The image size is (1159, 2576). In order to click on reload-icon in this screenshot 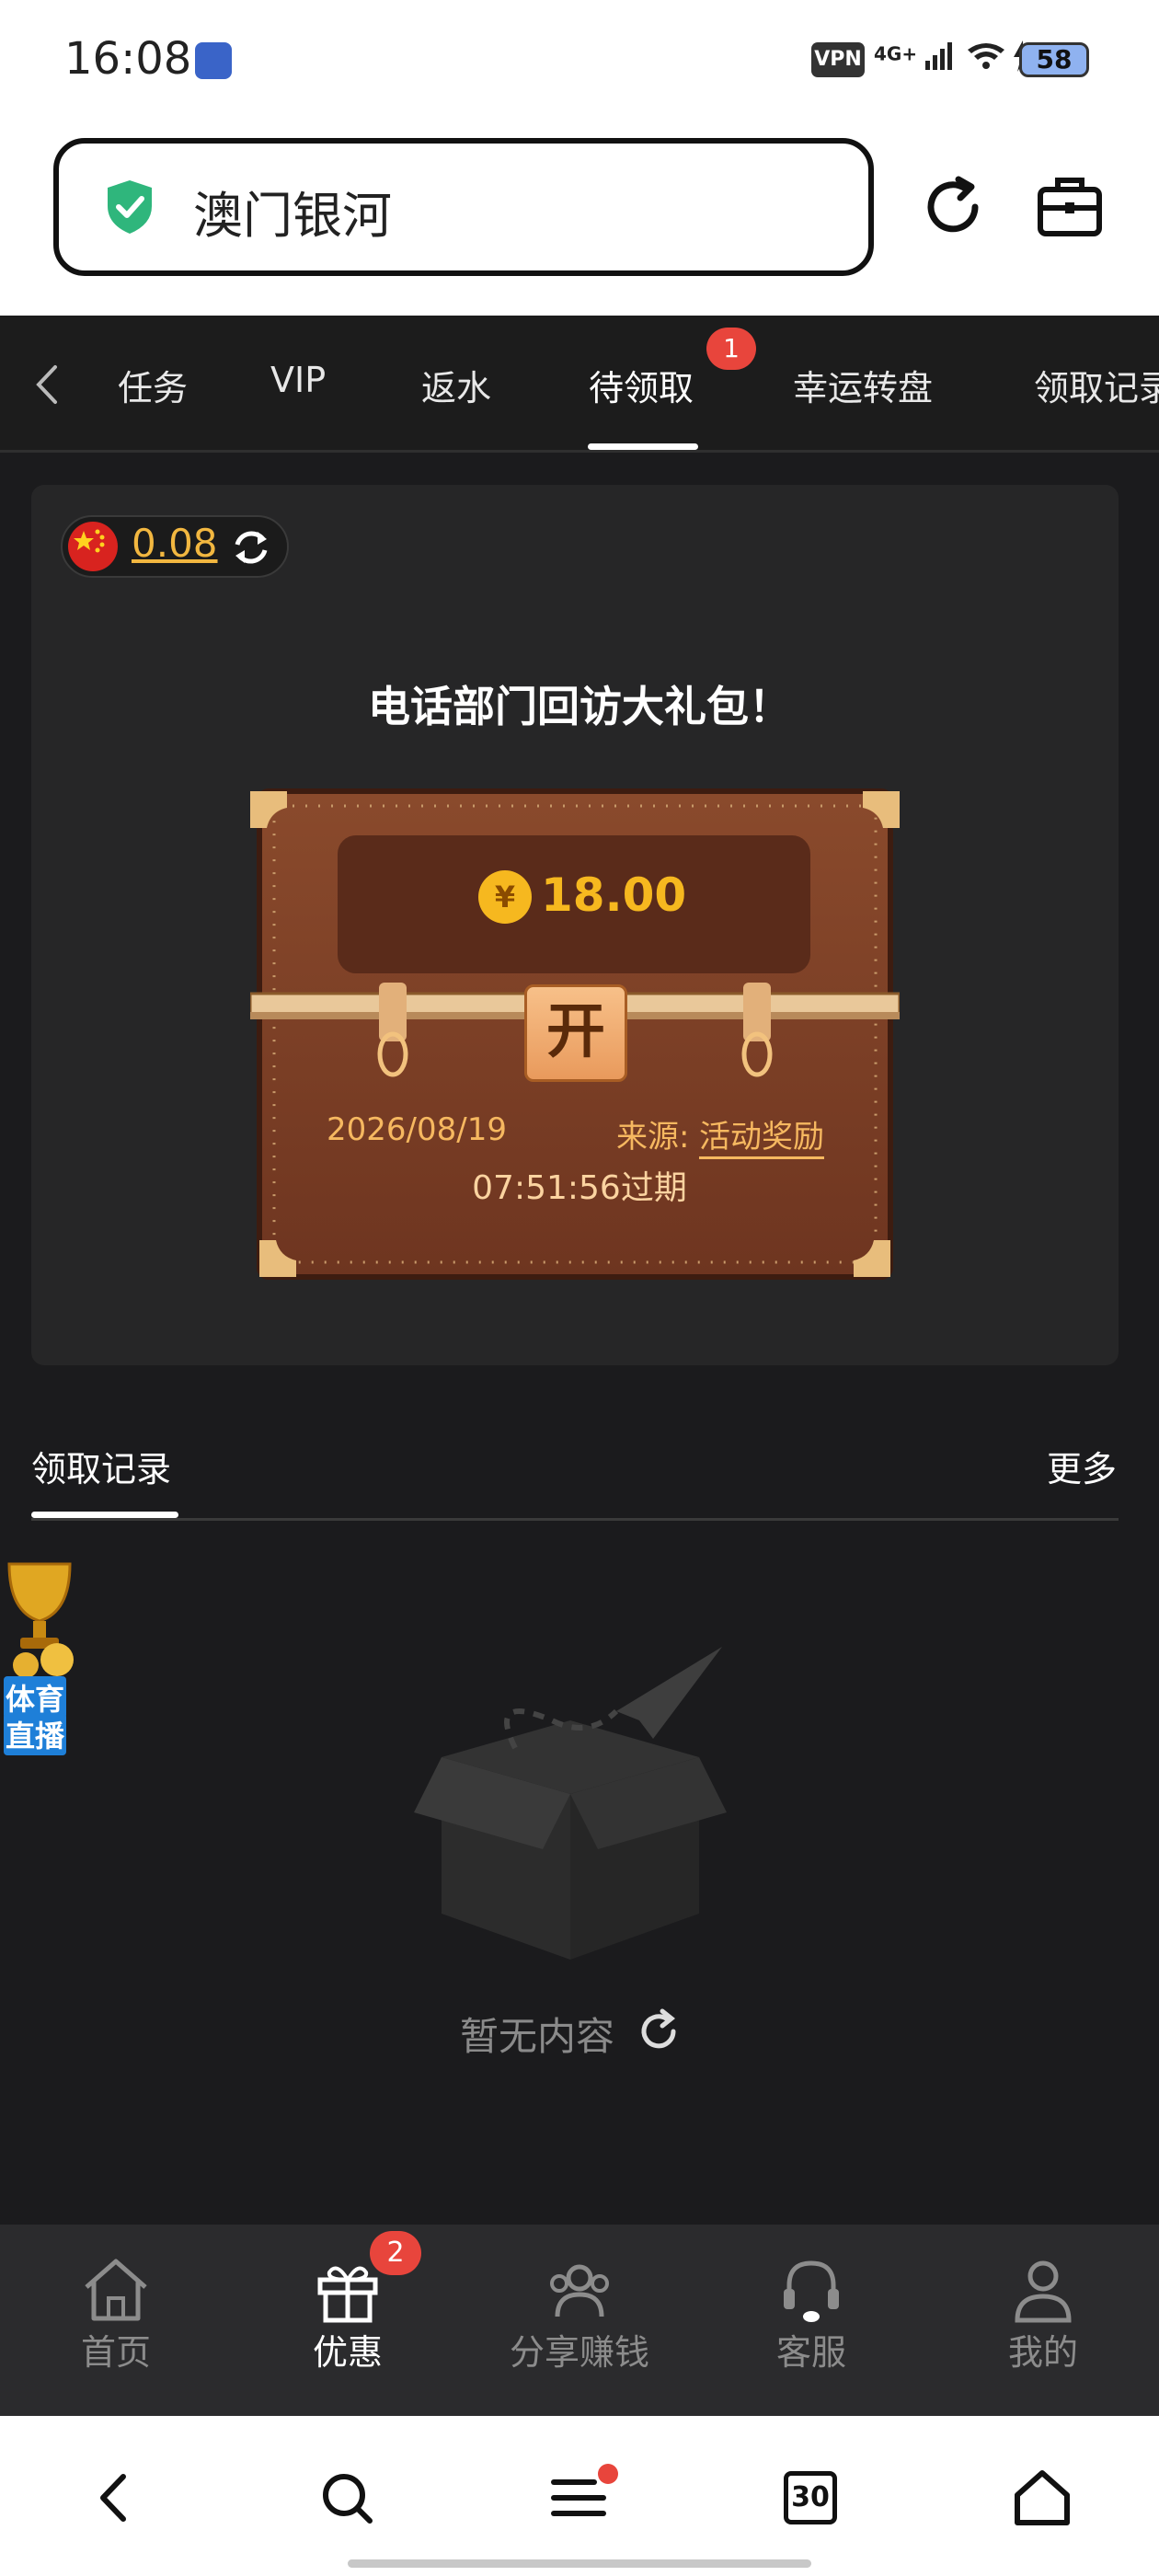, I will do `click(953, 207)`.